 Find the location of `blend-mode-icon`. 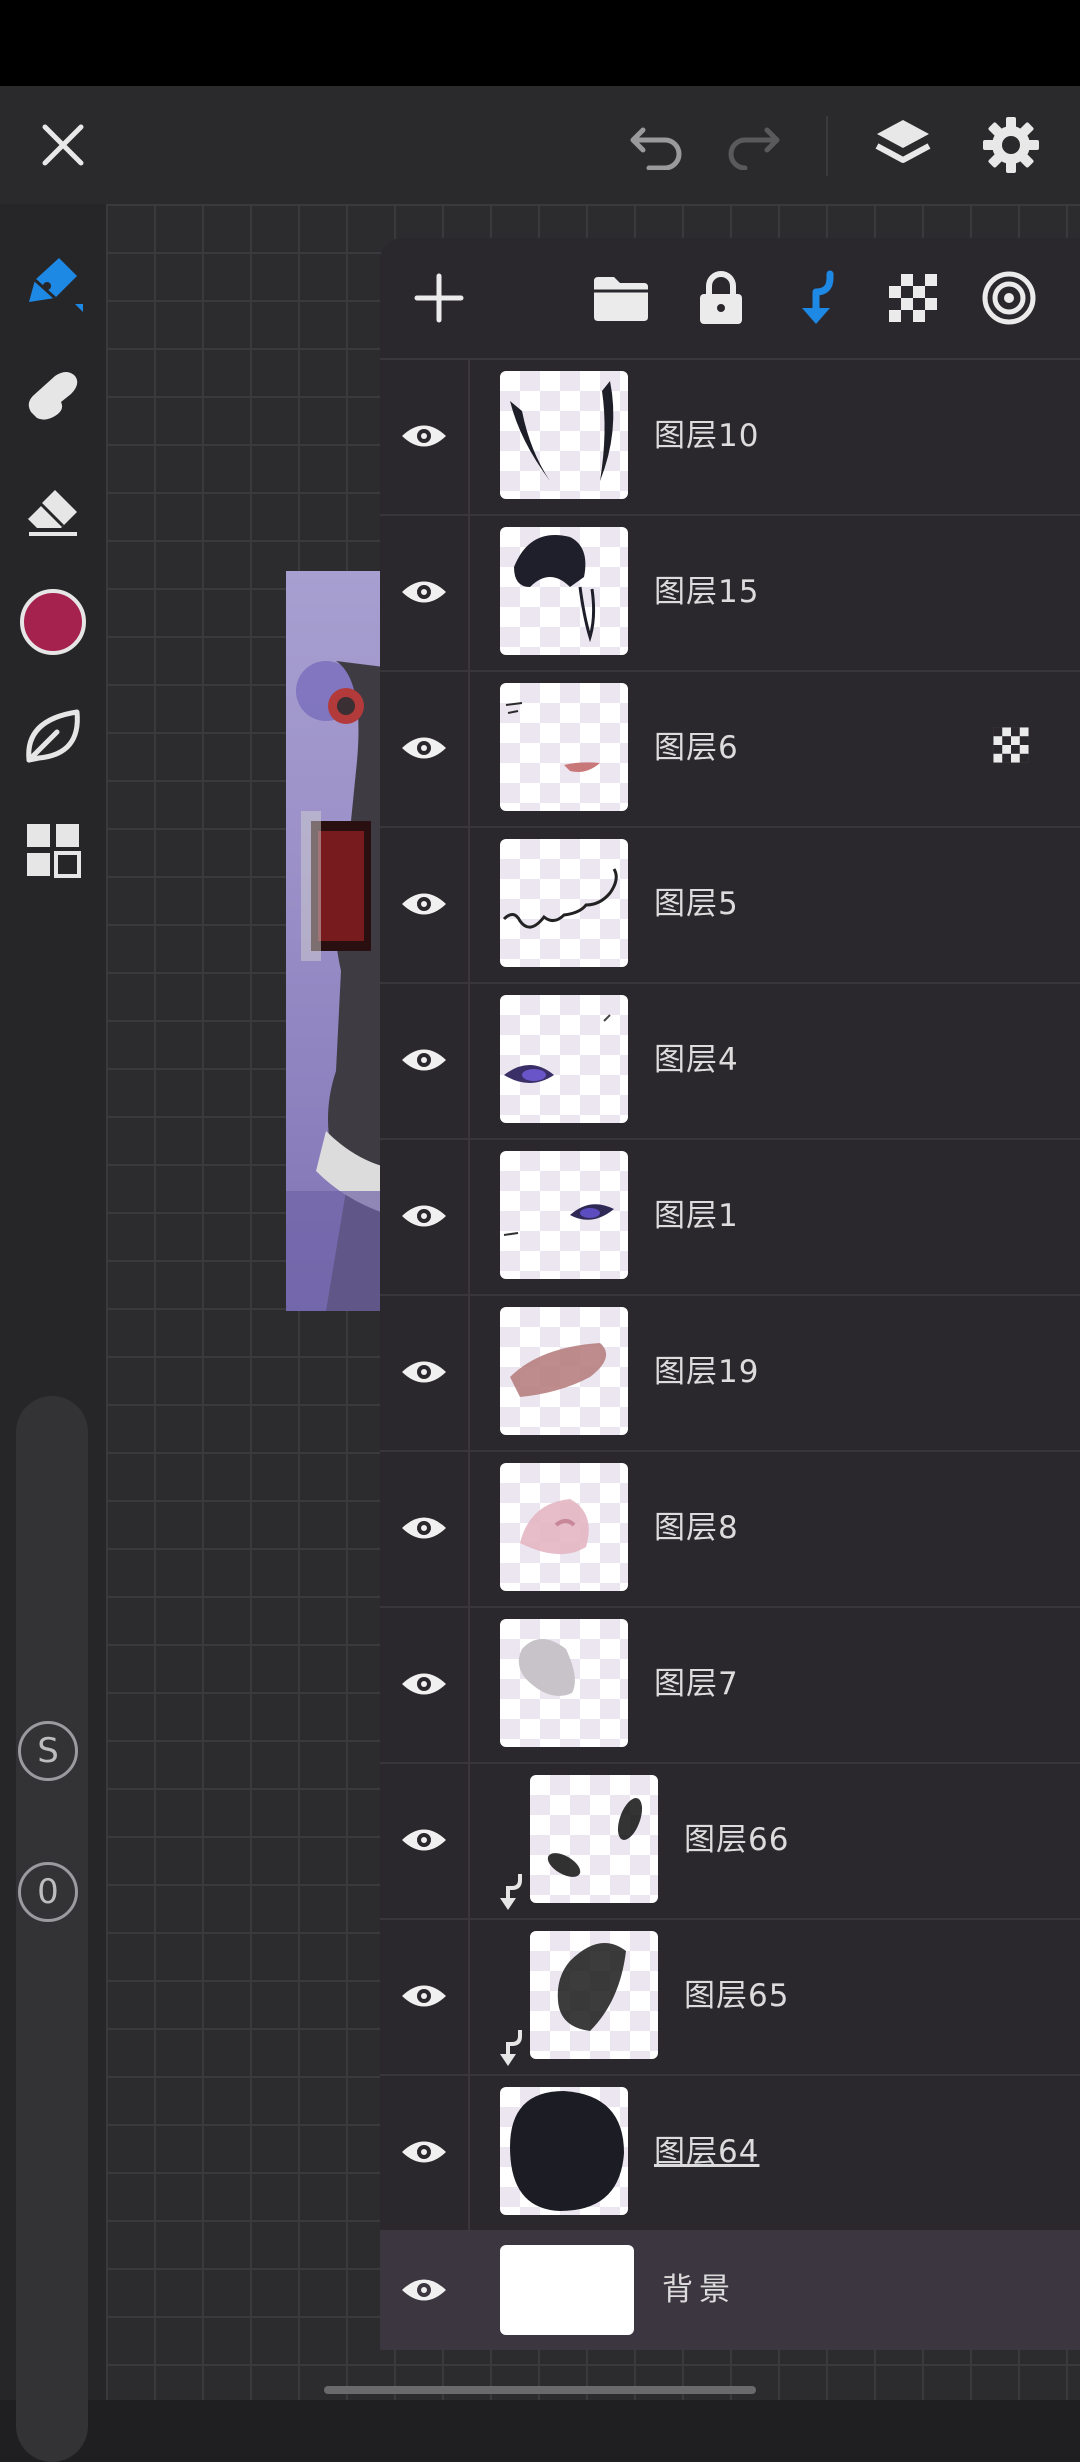

blend-mode-icon is located at coordinates (1009, 298).